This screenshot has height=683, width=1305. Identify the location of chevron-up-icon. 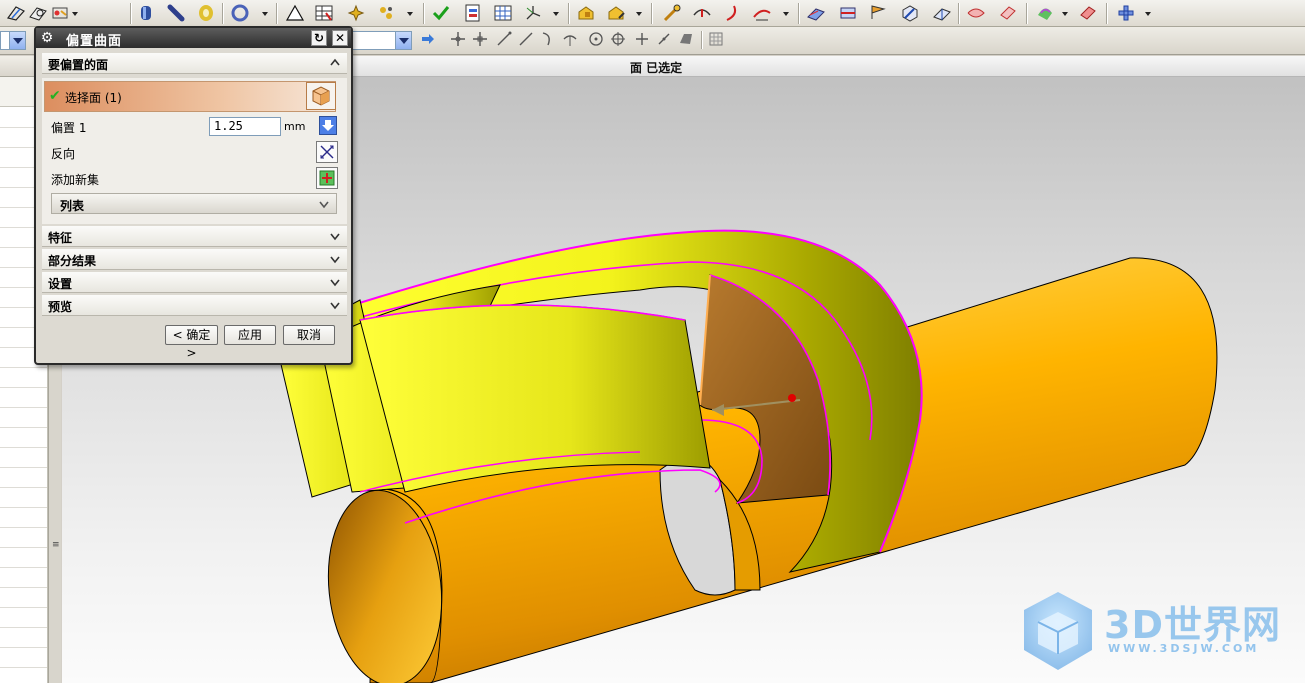
(335, 63).